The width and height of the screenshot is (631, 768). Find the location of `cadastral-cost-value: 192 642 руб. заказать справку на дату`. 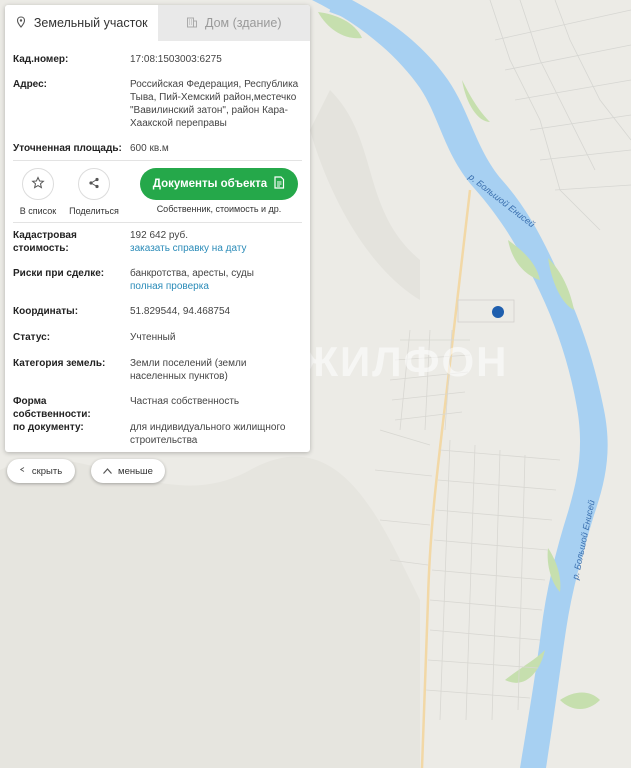

cadastral-cost-value: 192 642 руб. заказать справку на дату is located at coordinates (216, 242).